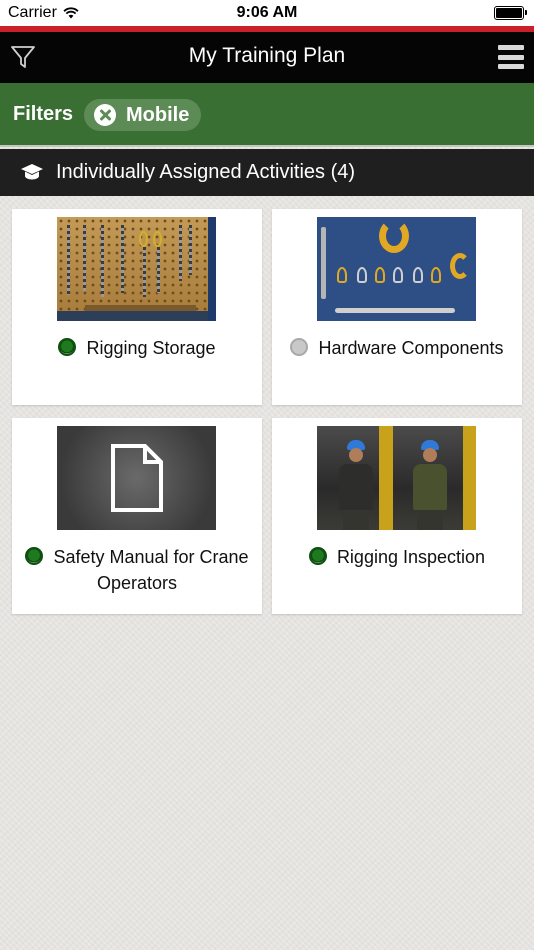 This screenshot has height=950, width=534. I want to click on activity-caption: Hardware Components, so click(397, 348).